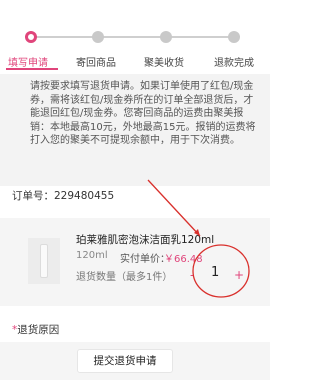 The image size is (320, 380). Describe the element at coordinates (96, 63) in the screenshot. I see `step-label-2: 寄回商品` at that location.